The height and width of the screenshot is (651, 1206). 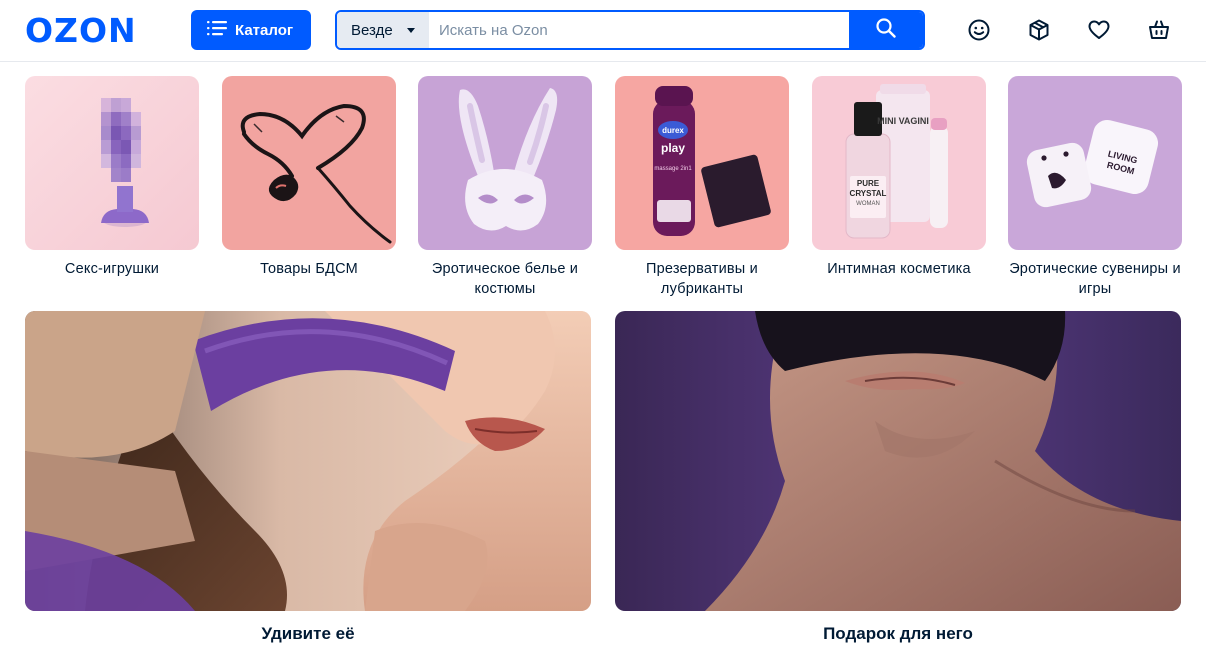 I want to click on search-icon, so click(x=886, y=30).